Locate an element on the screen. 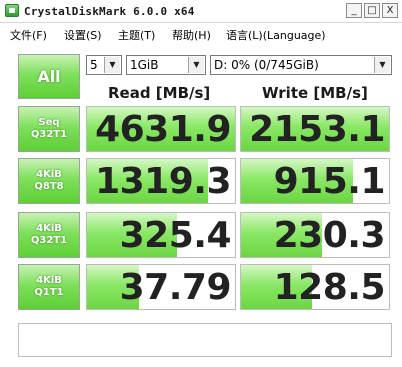  menu-theme: 主题(T) is located at coordinates (136, 35).